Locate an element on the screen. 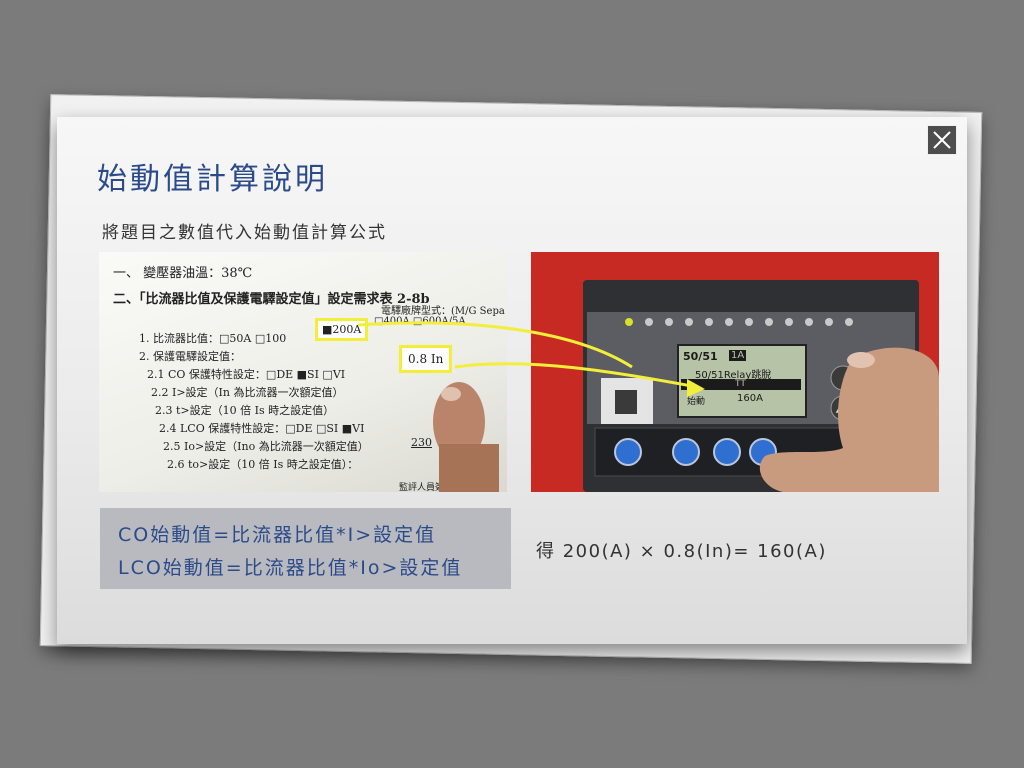 This screenshot has height=768, width=1024. co-formula: CO始動值=比流器比值*I>設定值 is located at coordinates (277, 535).